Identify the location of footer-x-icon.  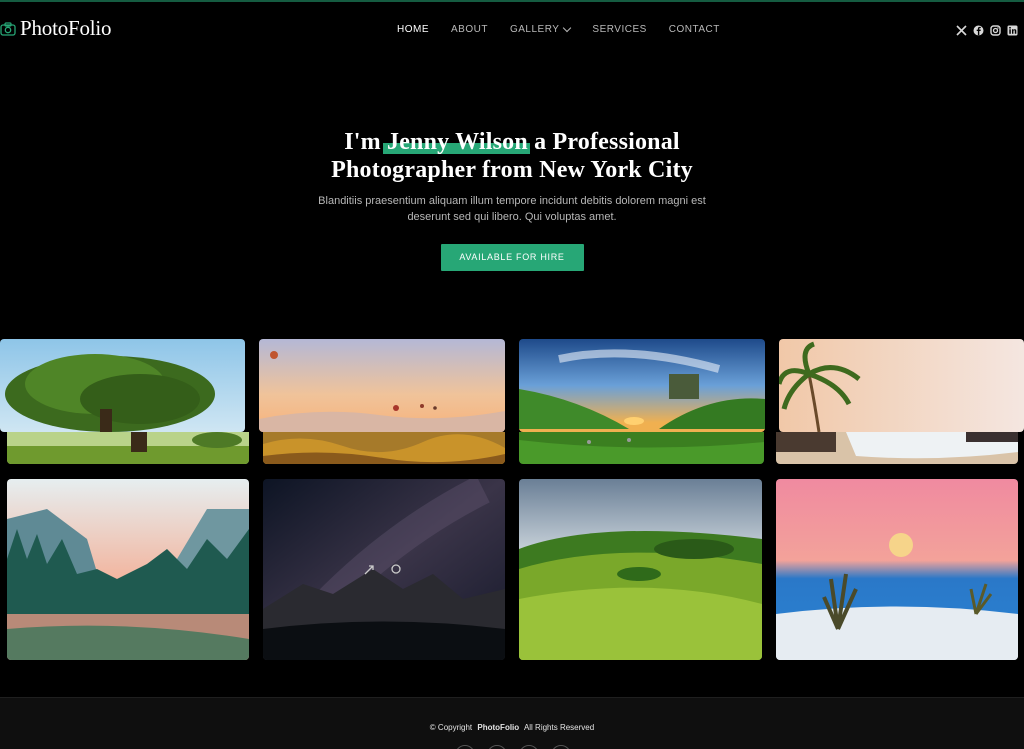
(465, 747).